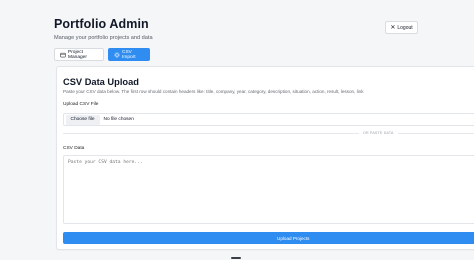 The image size is (474, 260). I want to click on logout-label: Logout, so click(405, 27).